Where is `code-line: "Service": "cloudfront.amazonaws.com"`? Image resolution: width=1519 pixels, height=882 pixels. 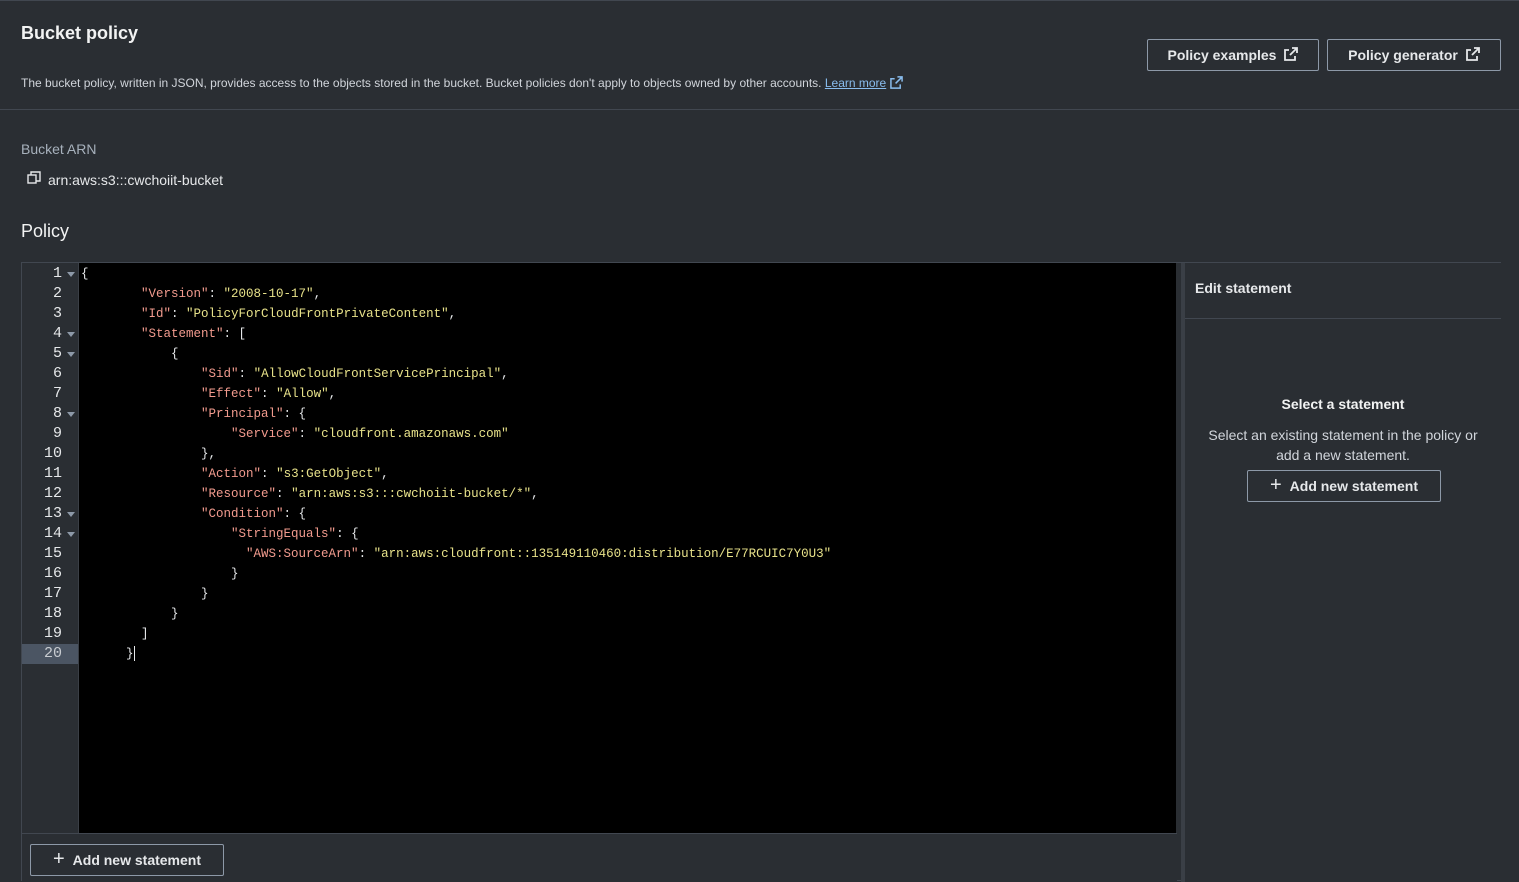 code-line: "Service": "cloudfront.amazonaws.com" is located at coordinates (370, 434).